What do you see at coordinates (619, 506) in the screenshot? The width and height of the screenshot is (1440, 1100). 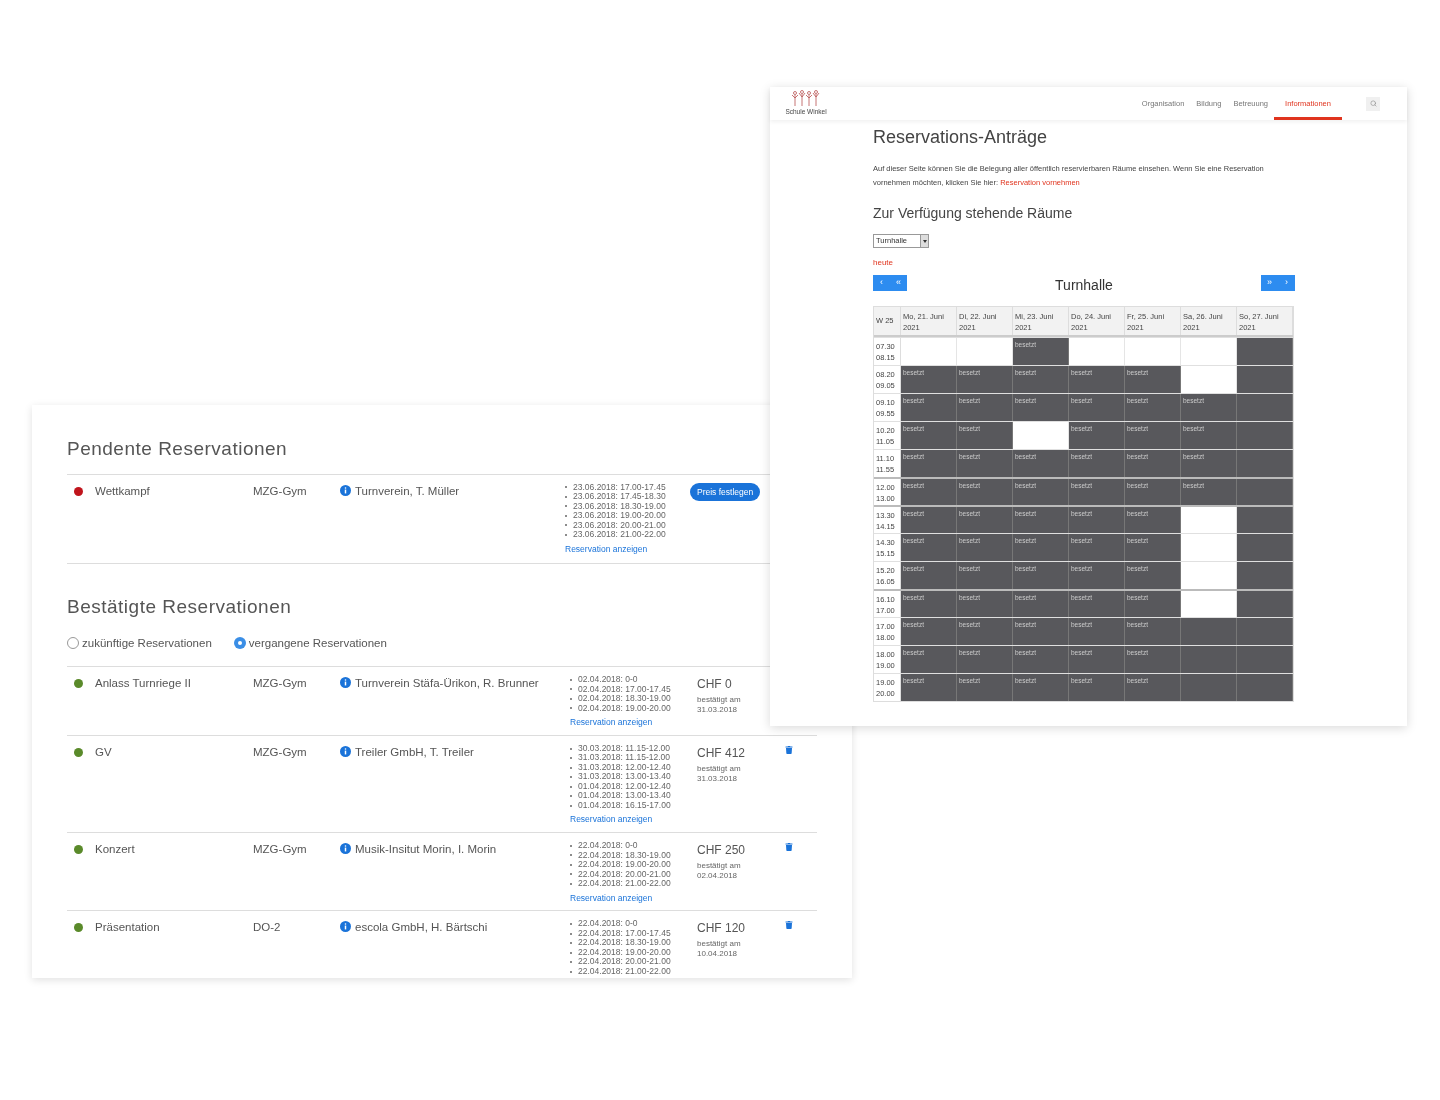 I see `date-entry: 23.06.2018: 18.30-19.00` at bounding box center [619, 506].